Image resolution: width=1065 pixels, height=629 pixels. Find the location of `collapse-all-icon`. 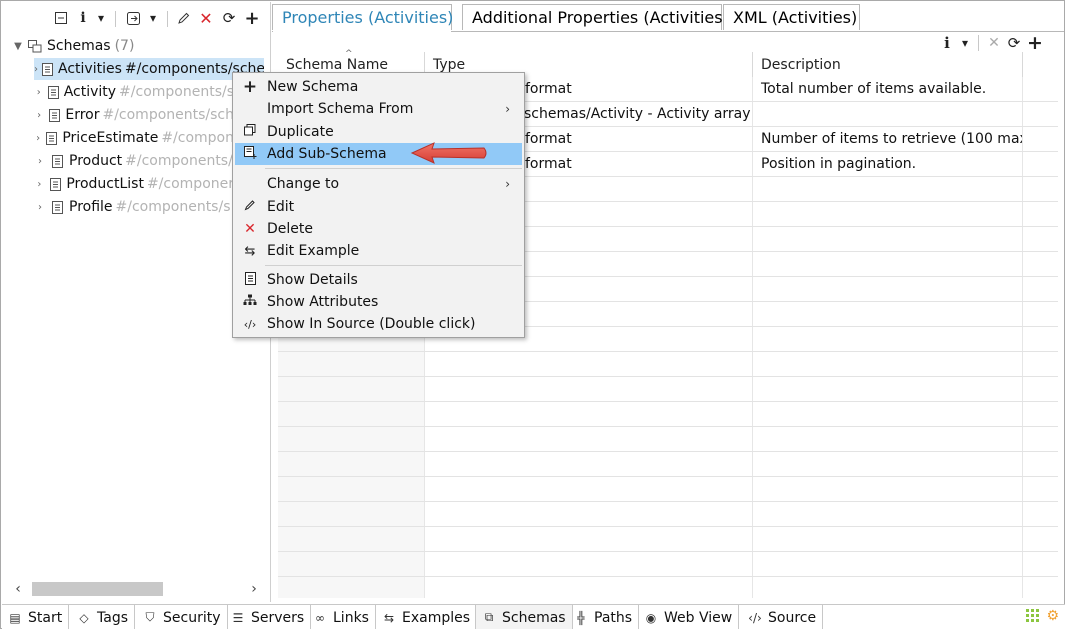

collapse-all-icon is located at coordinates (61, 18).